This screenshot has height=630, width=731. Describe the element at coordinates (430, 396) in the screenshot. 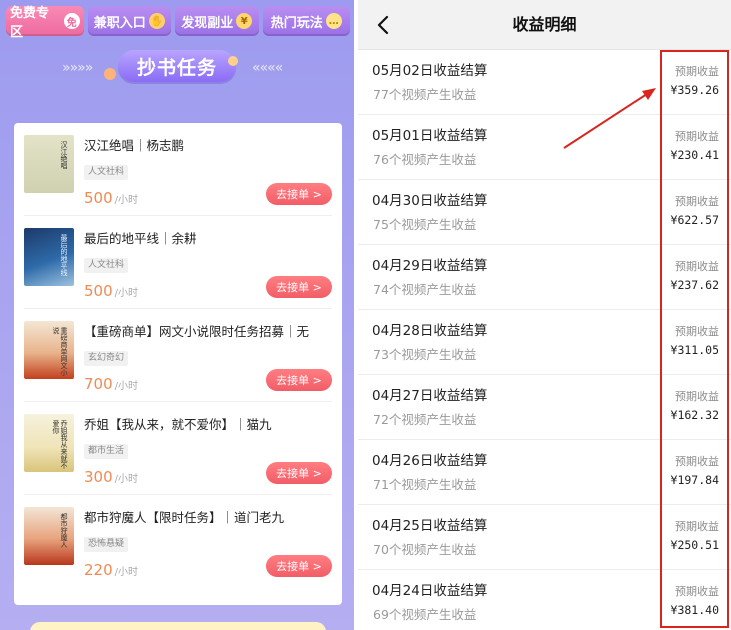

I see `row-title: 04月27日收益结算` at that location.